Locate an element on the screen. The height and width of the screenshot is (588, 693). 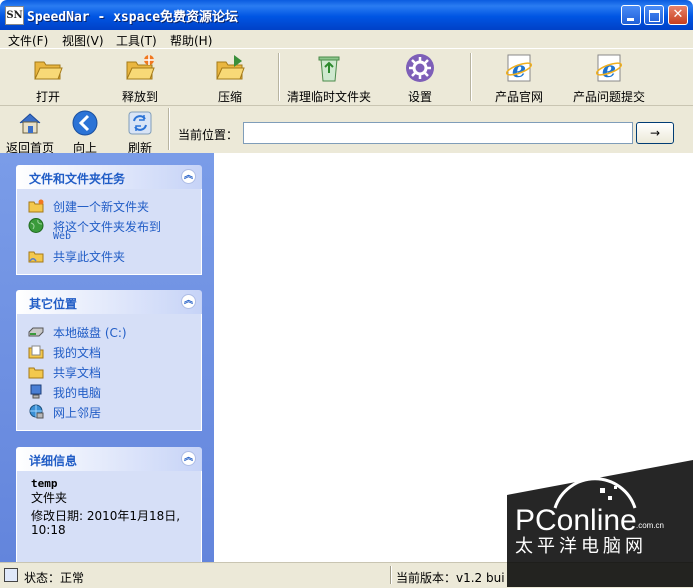
network-icon is located at coordinates (36, 411).